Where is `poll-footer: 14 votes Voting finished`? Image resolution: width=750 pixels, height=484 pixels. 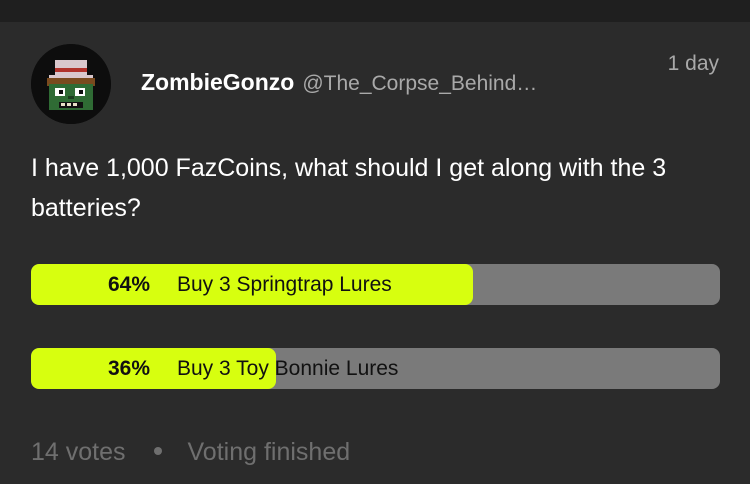 poll-footer: 14 votes Voting finished is located at coordinates (190, 452).